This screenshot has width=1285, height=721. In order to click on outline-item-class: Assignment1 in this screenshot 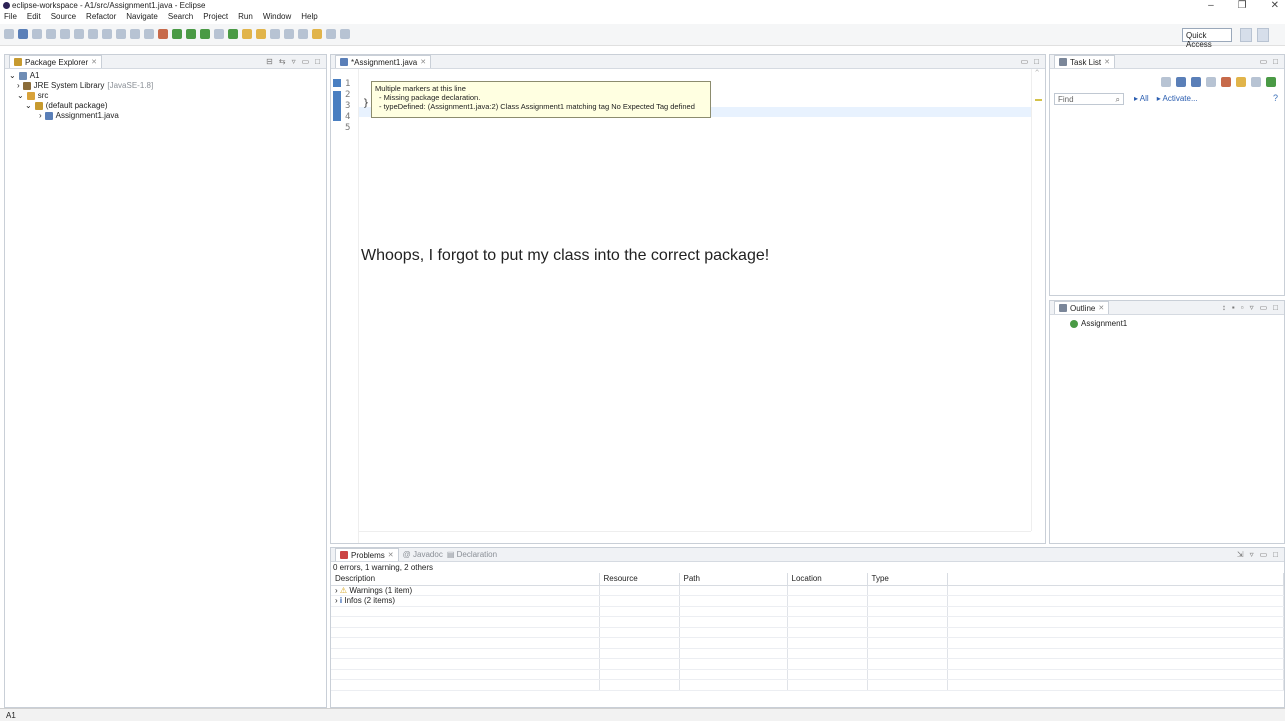, I will do `click(1177, 324)`.